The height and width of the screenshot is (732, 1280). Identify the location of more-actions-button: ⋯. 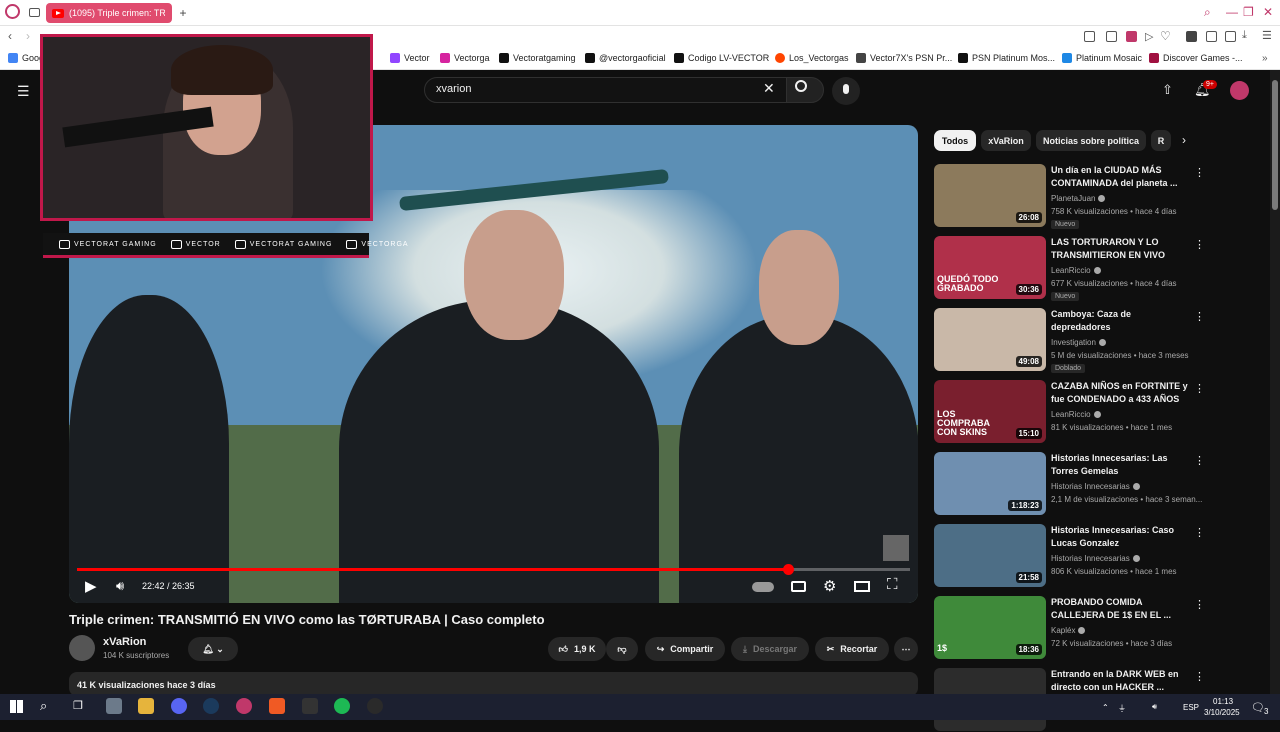
(906, 649).